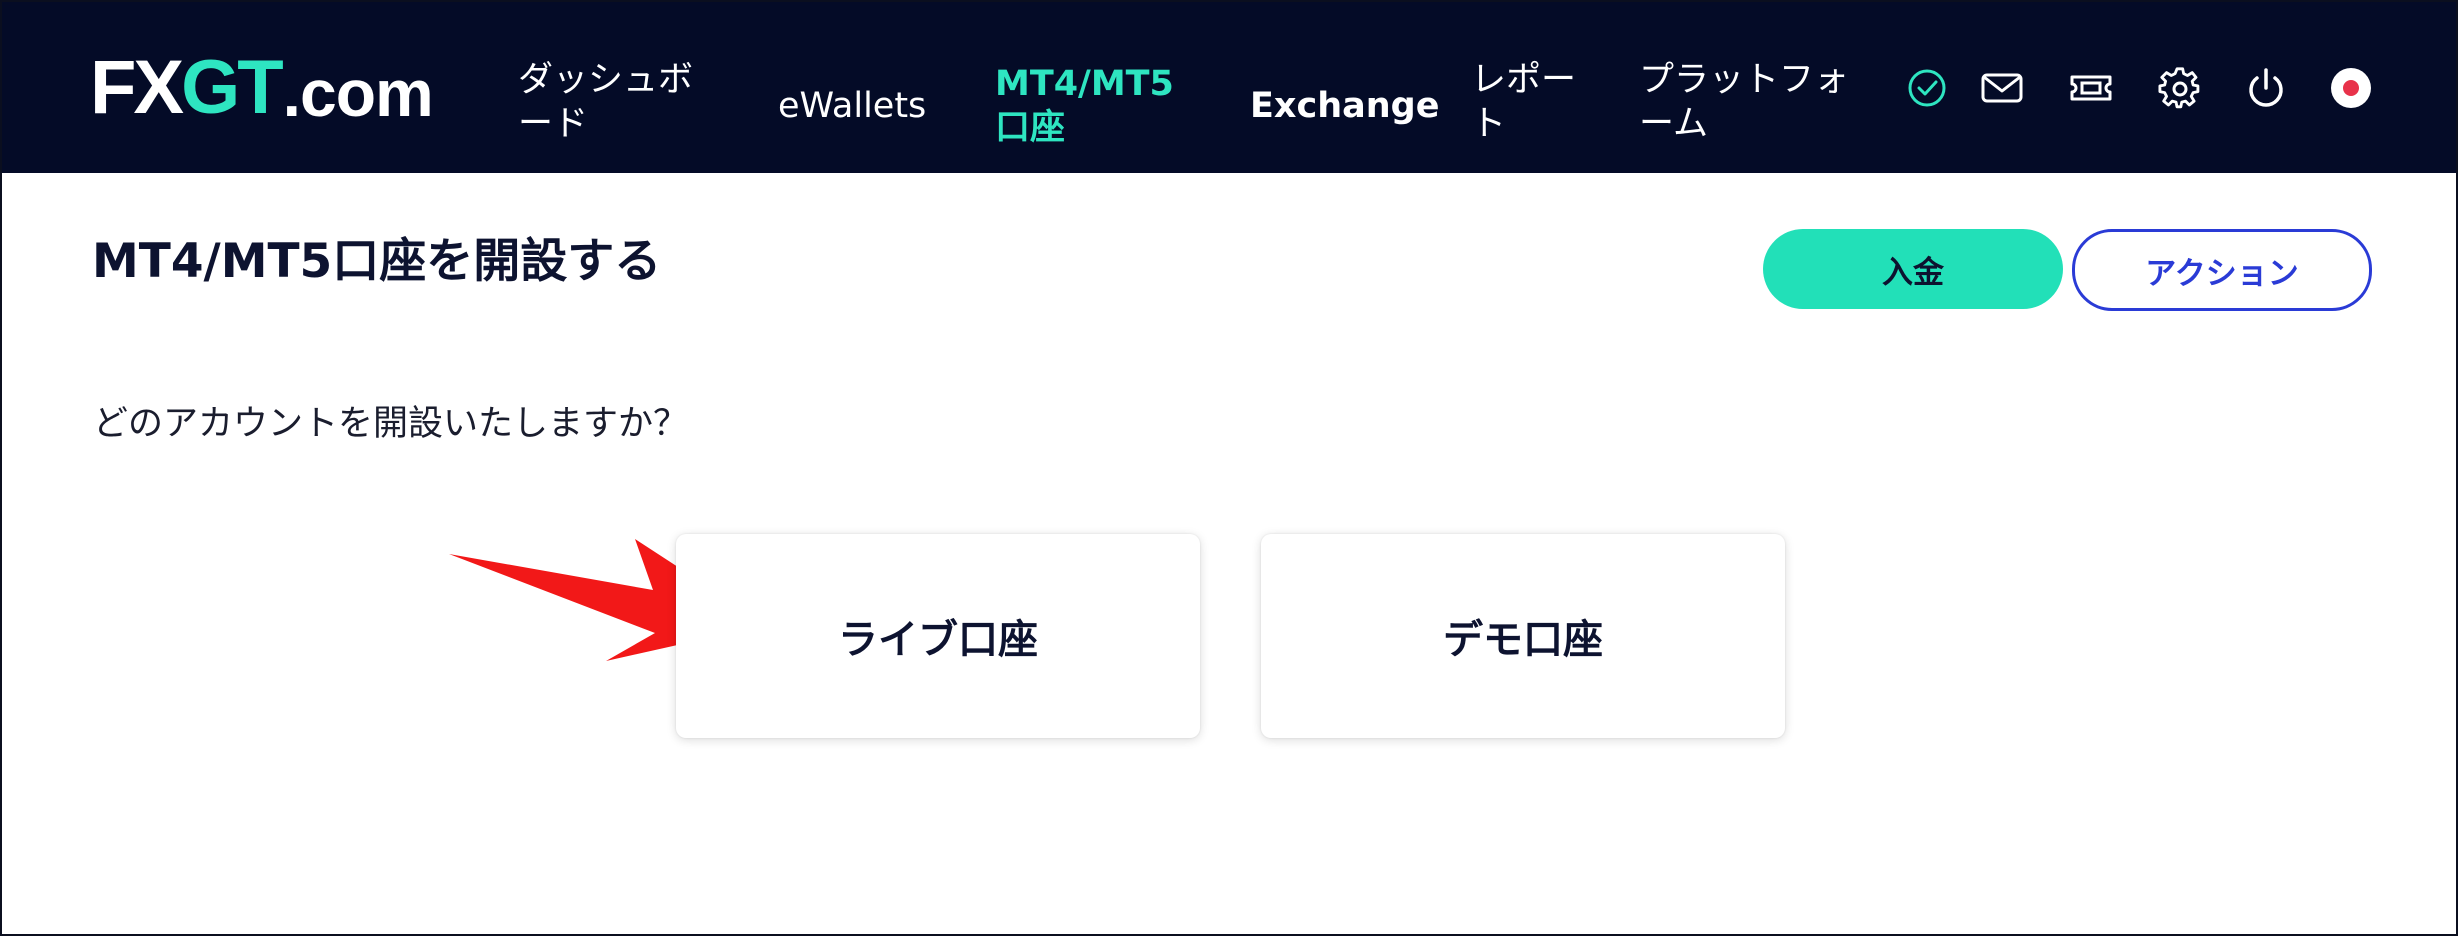 This screenshot has width=2458, height=936. What do you see at coordinates (232, 87) in the screenshot?
I see `logo-gt: GT` at bounding box center [232, 87].